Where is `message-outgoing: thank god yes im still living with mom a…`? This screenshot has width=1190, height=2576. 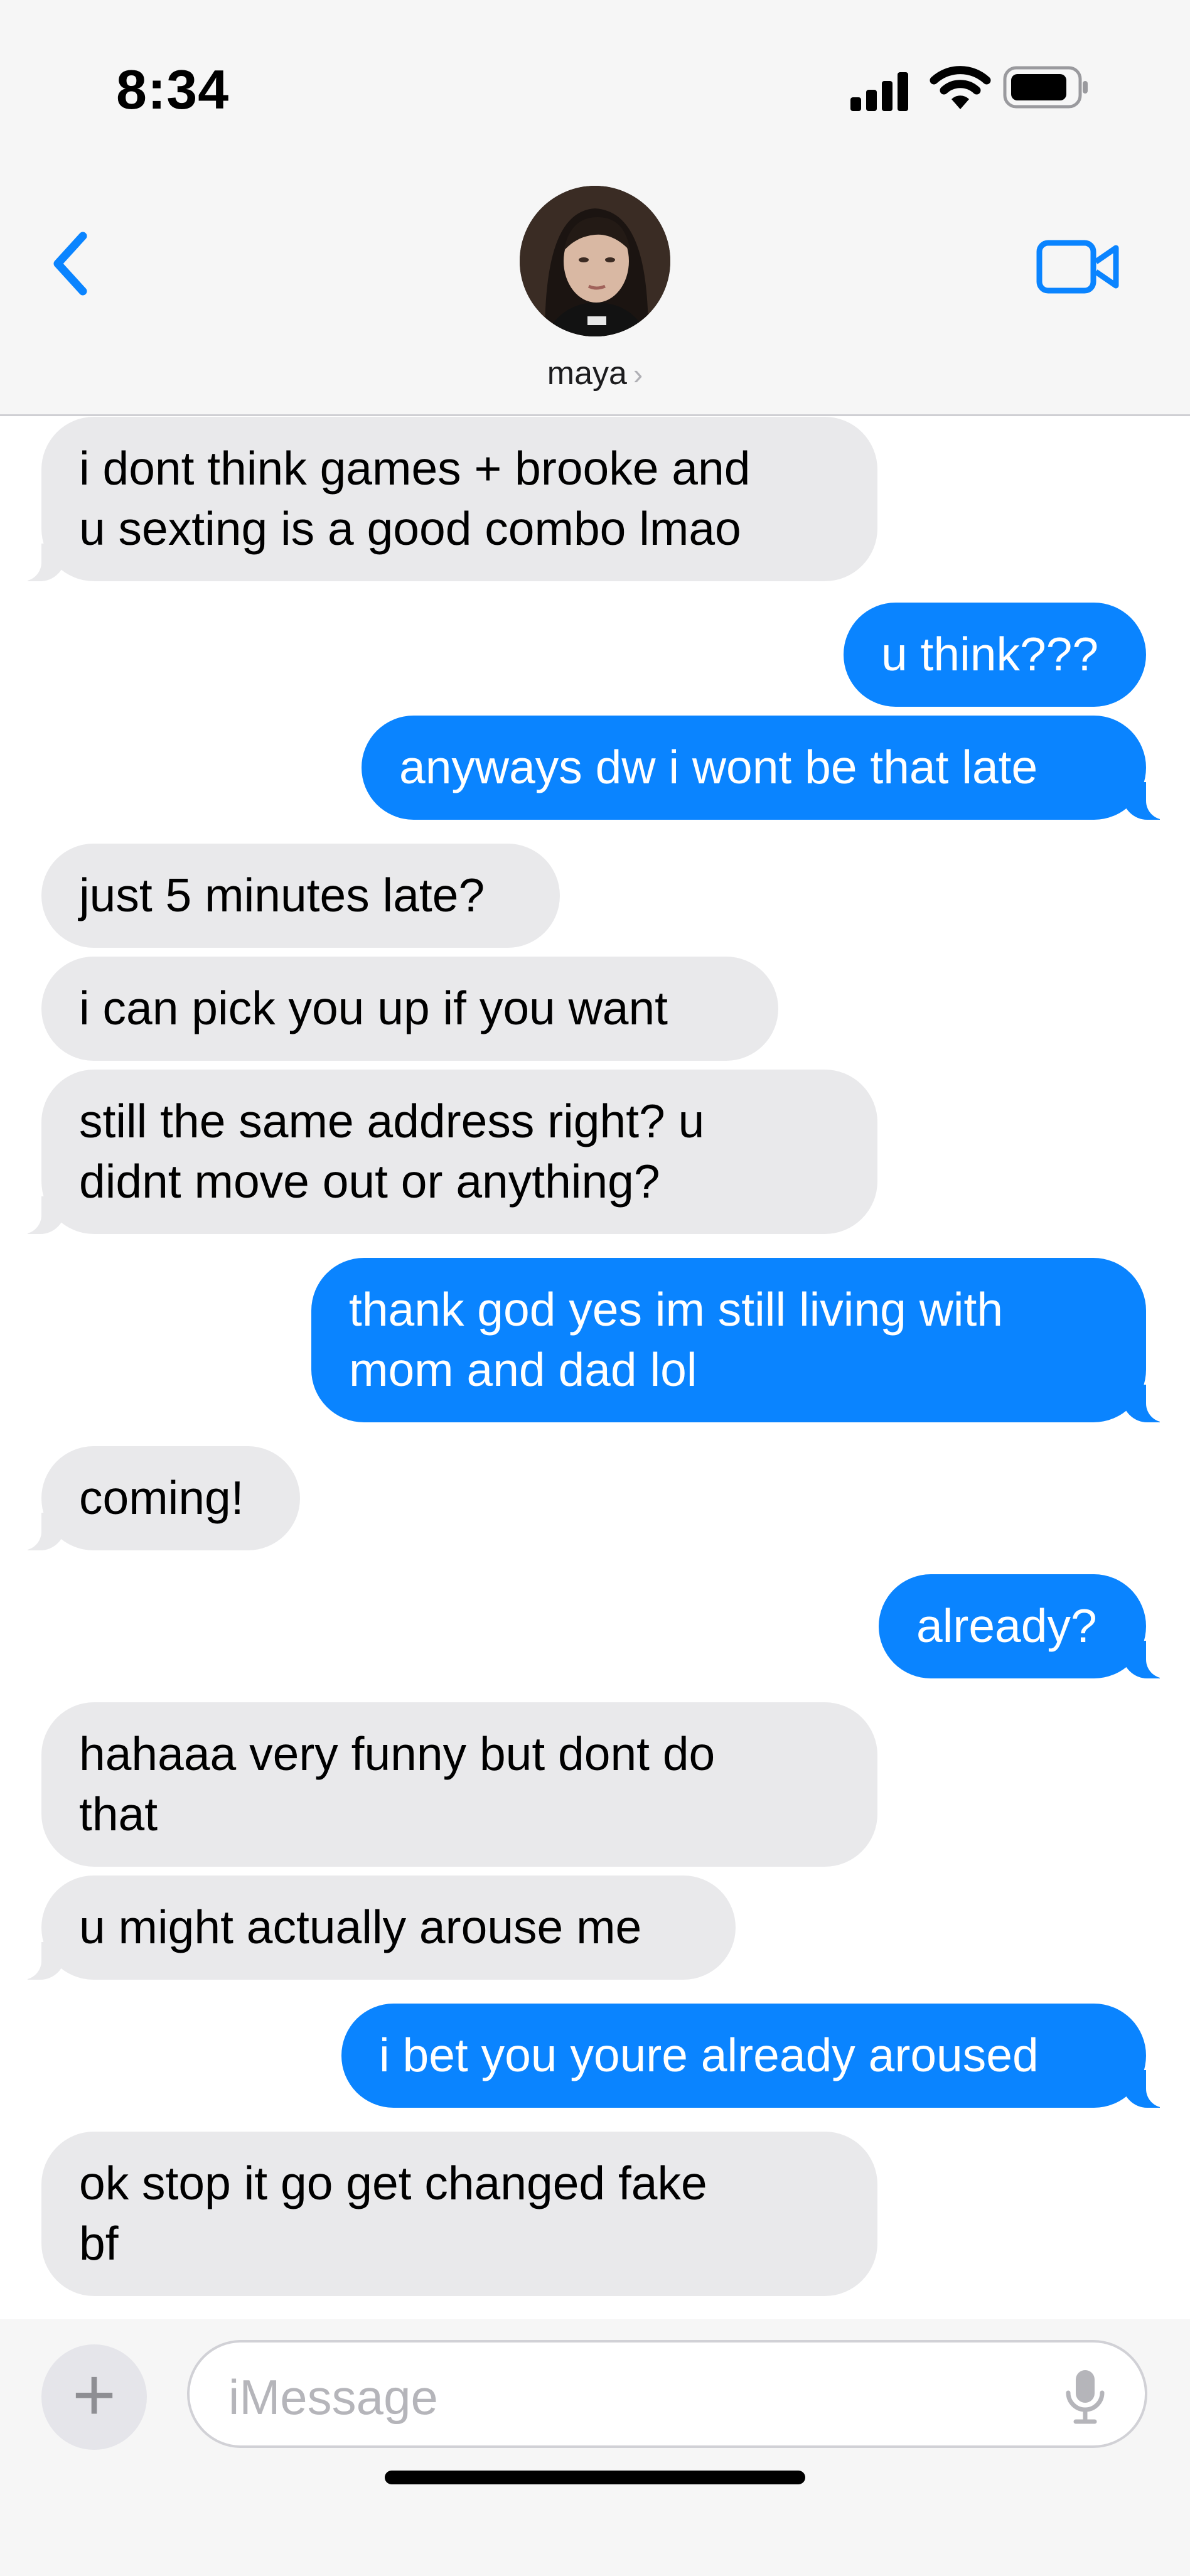 message-outgoing: thank god yes im still living with mom a… is located at coordinates (743, 1340).